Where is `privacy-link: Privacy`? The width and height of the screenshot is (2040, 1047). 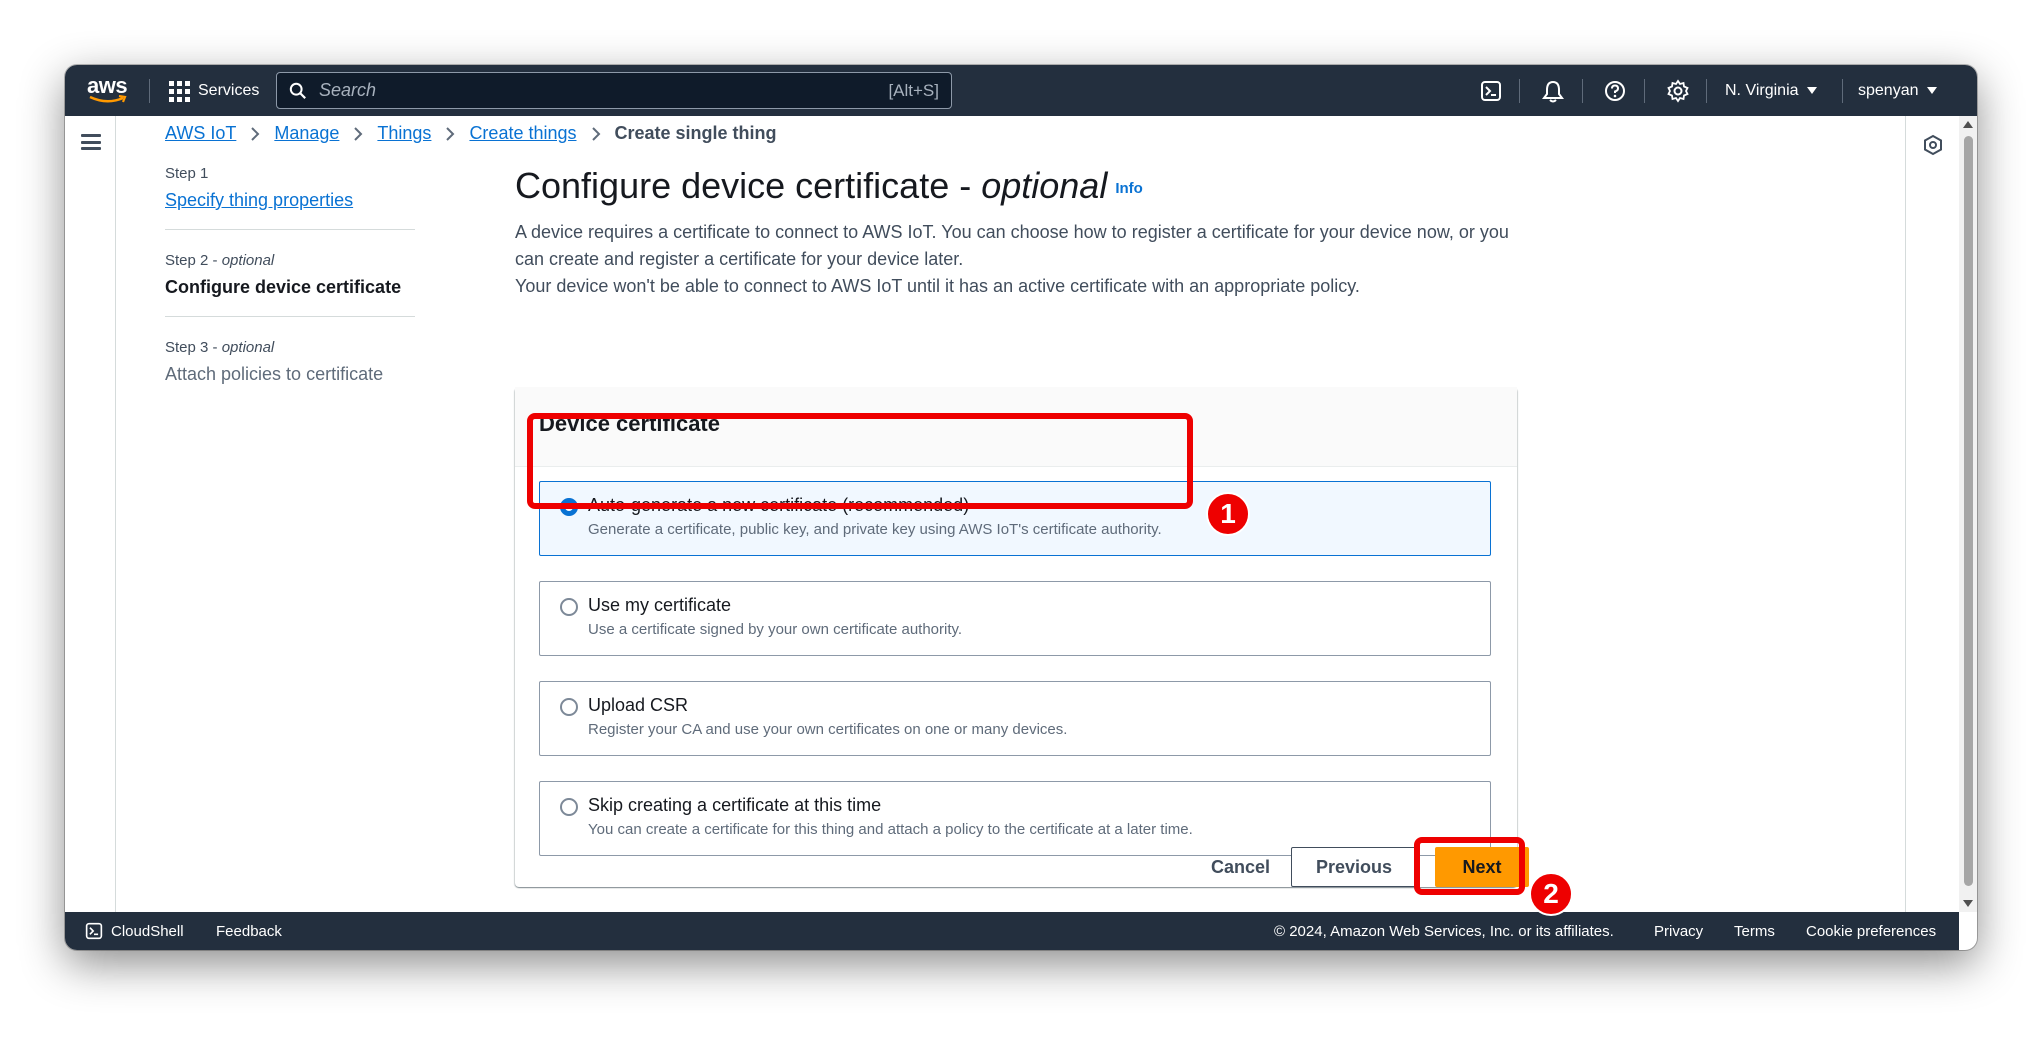
privacy-link: Privacy is located at coordinates (1678, 931).